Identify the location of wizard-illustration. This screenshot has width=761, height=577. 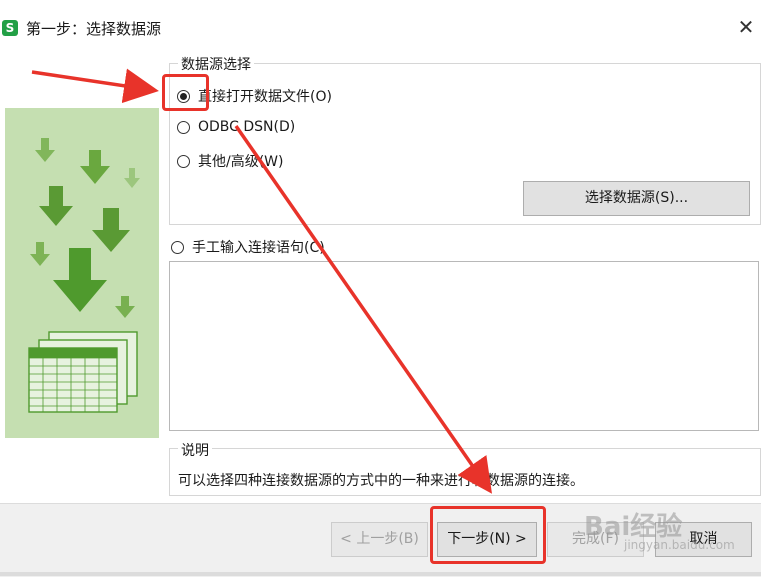
(82, 273).